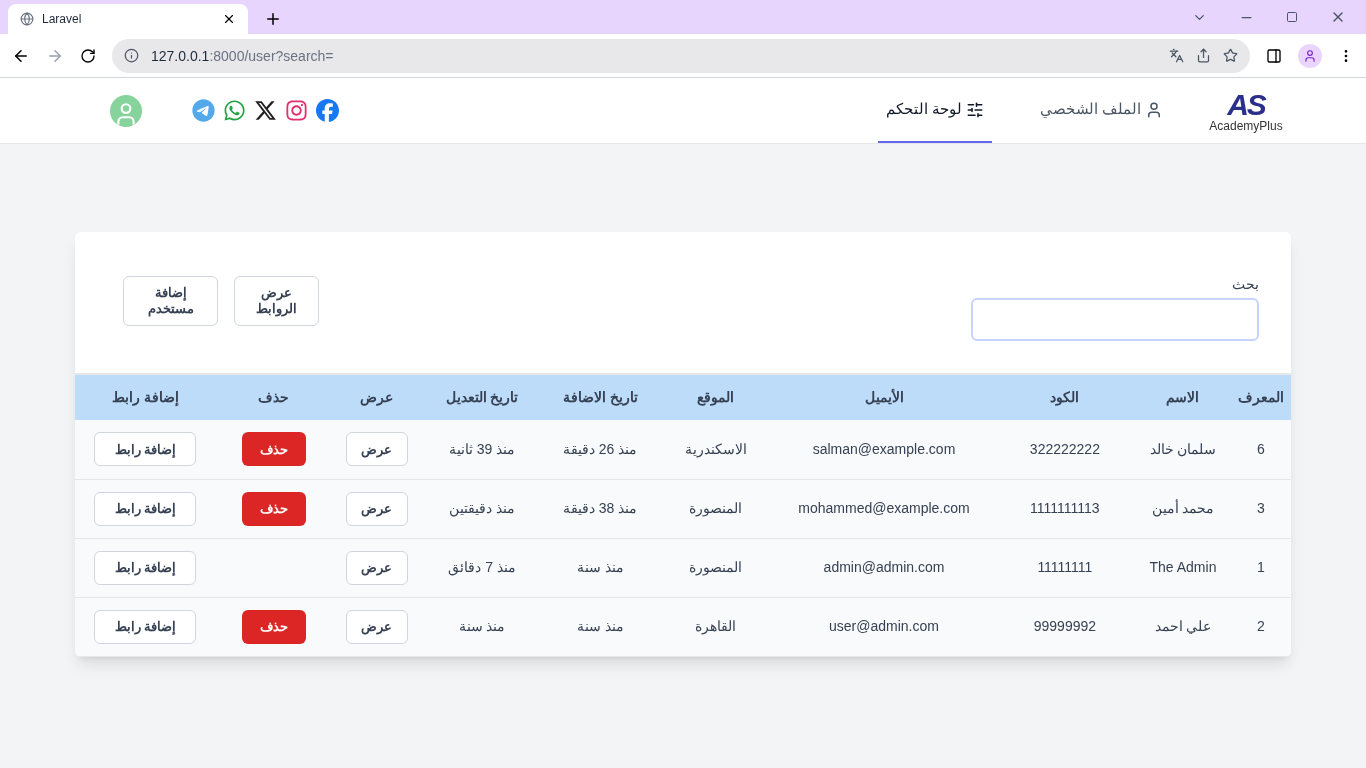  I want to click on column-header: تاريخ التعديل, so click(482, 397).